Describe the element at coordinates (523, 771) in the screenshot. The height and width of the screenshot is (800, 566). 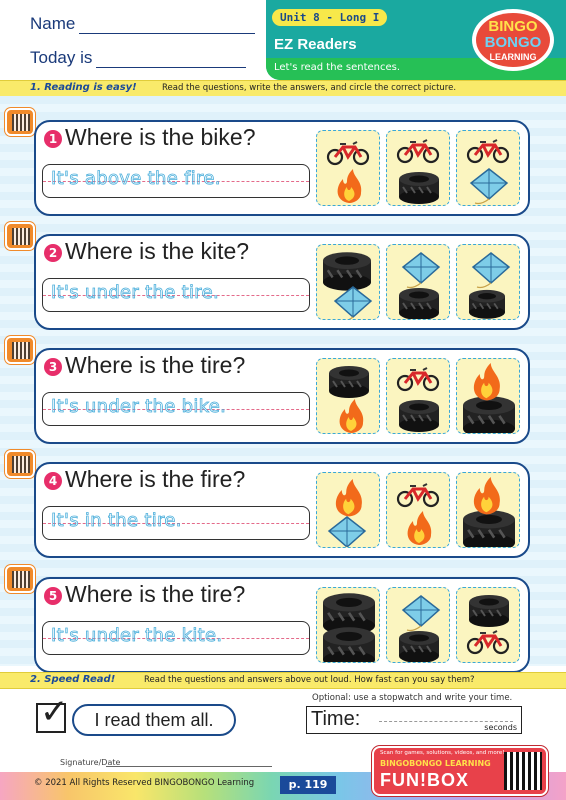
I see `funbox-qr-code` at that location.